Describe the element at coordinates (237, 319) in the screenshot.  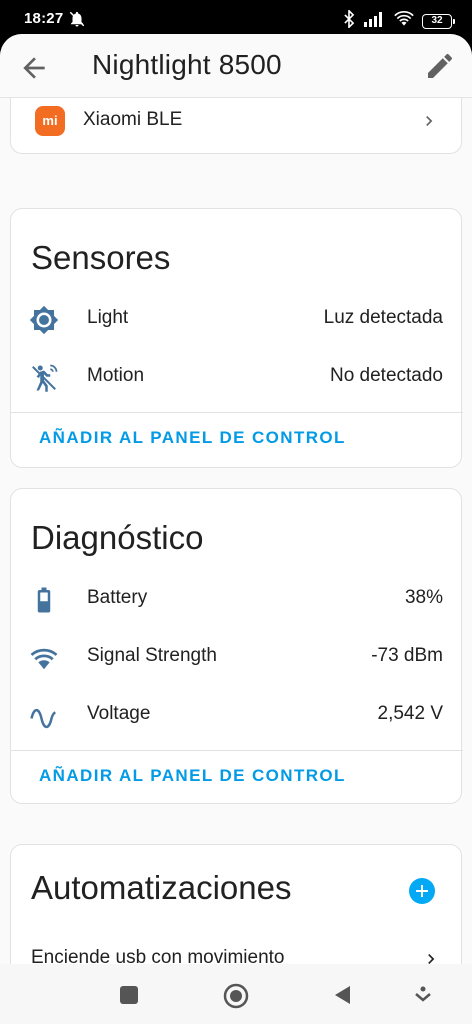
I see `sensor-row-light: Light Luz detectada` at that location.